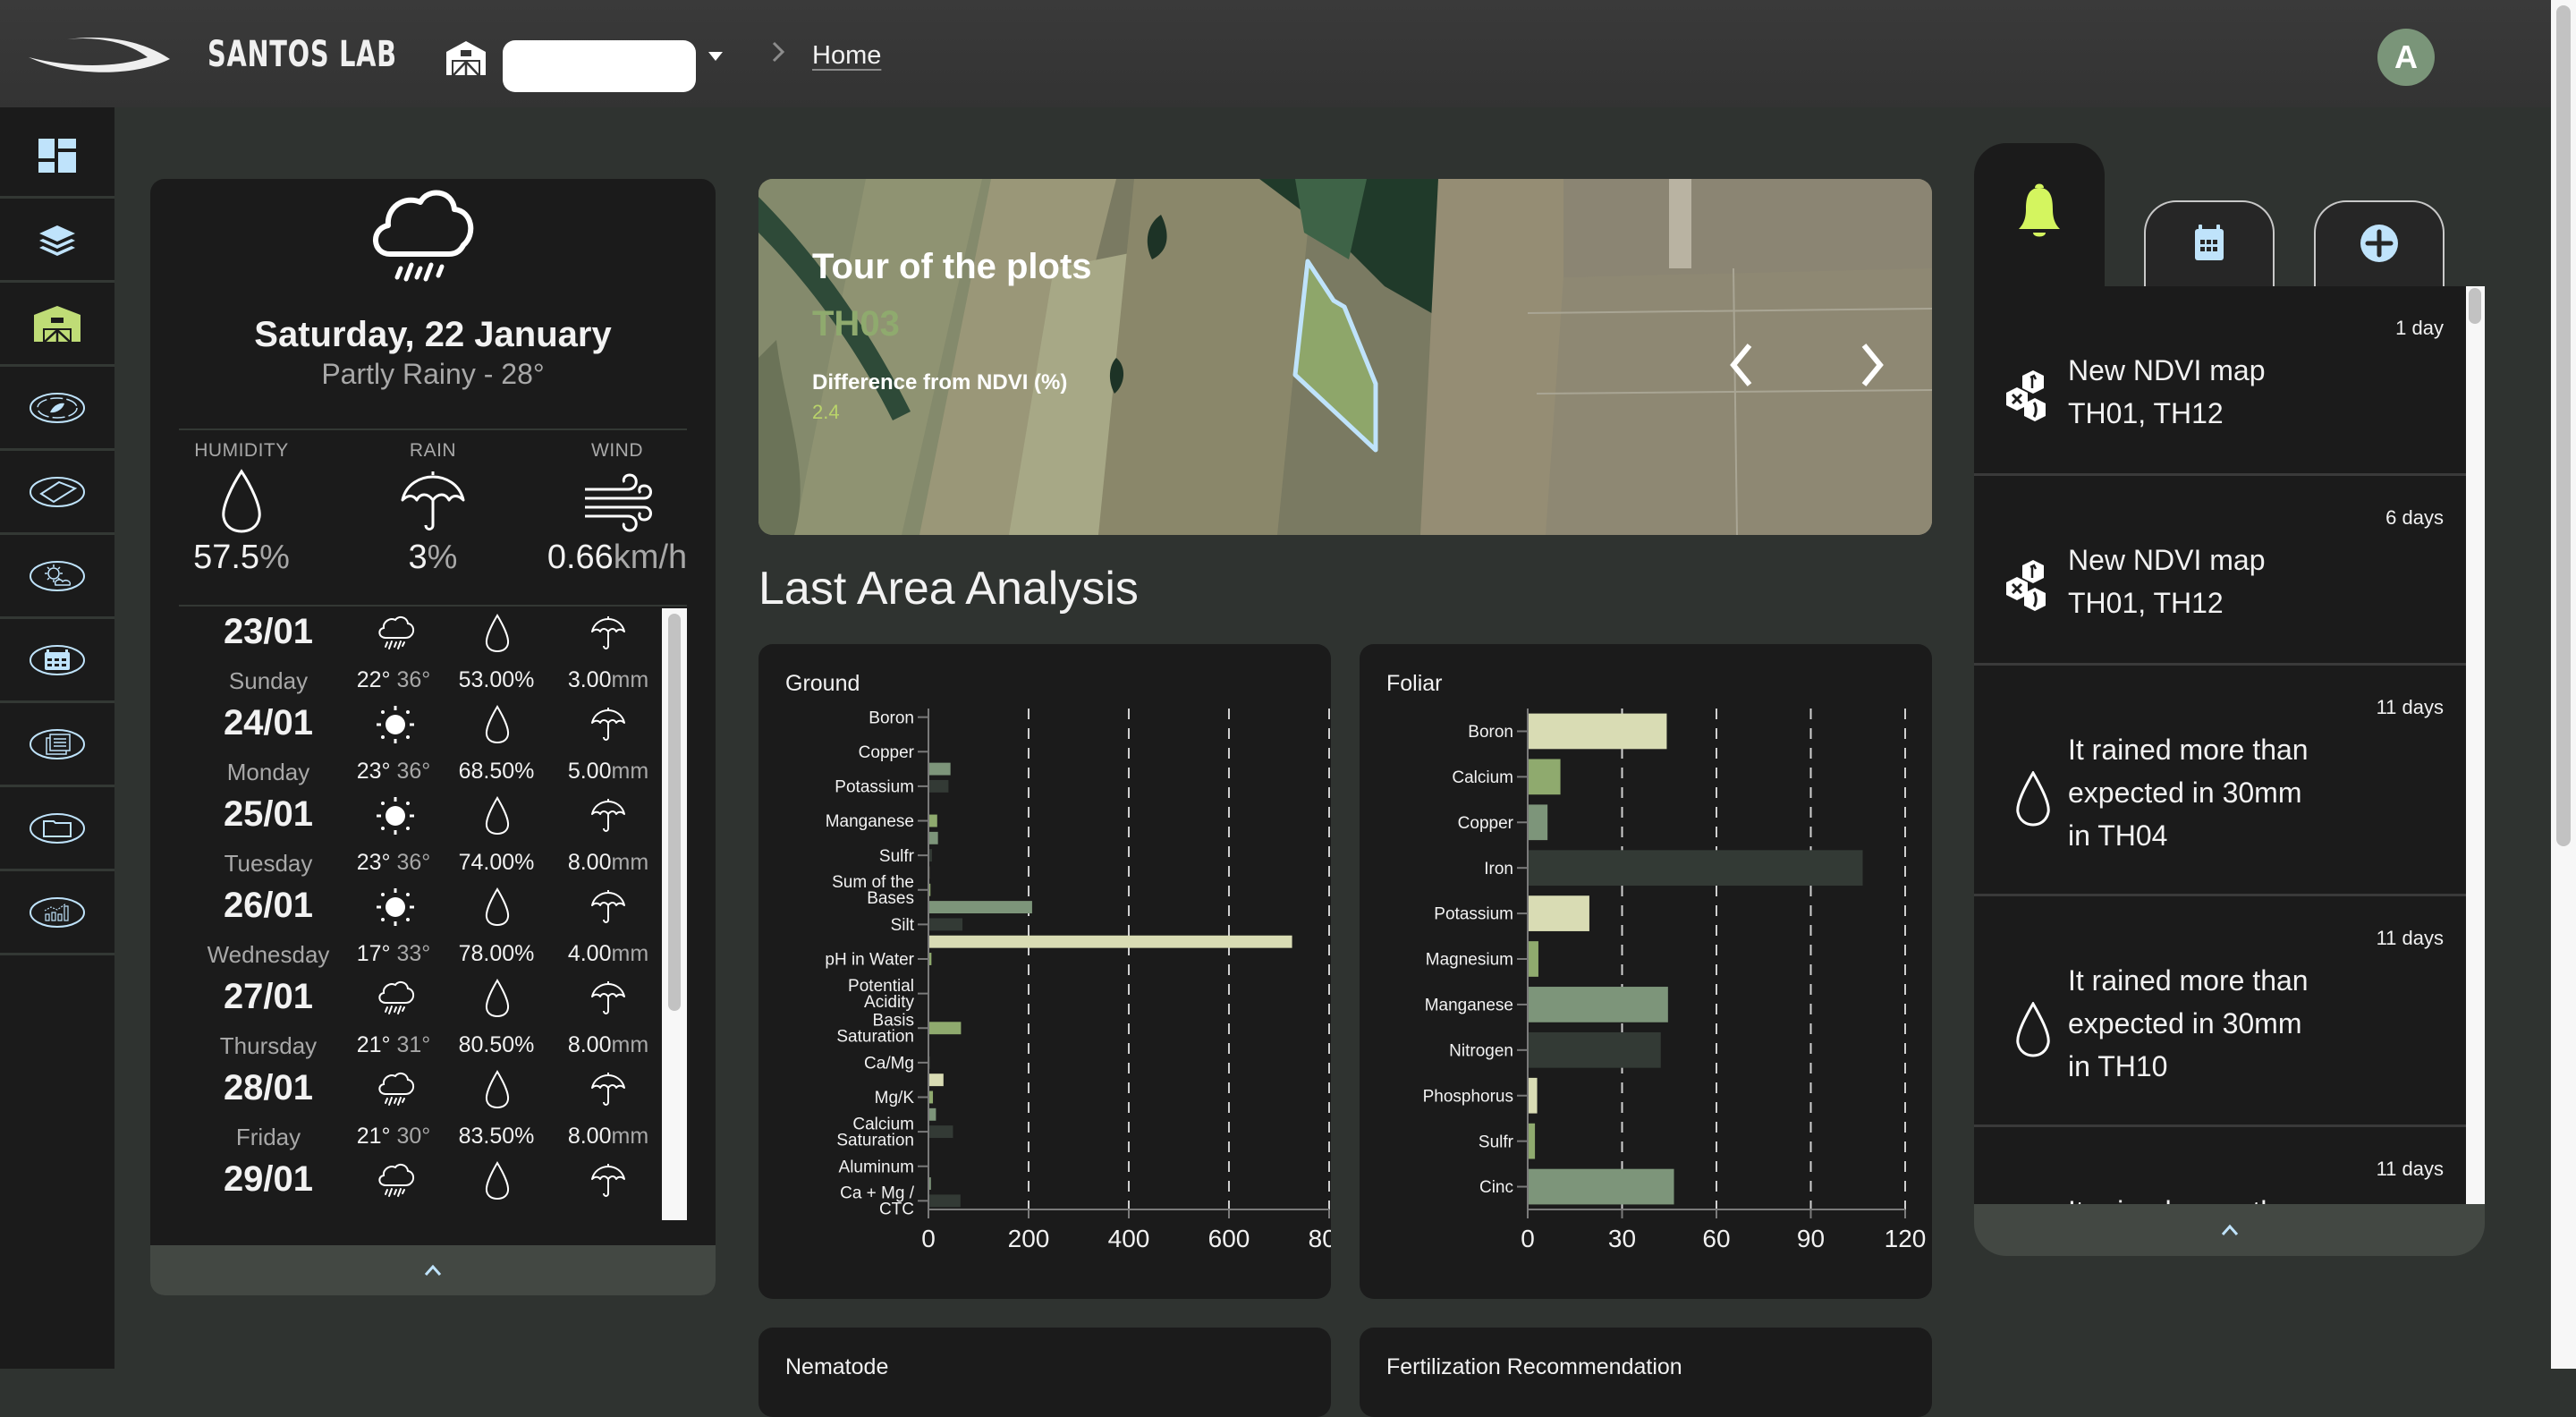 The height and width of the screenshot is (1417, 2576). Describe the element at coordinates (395, 725) in the screenshot. I see `sun-icon` at that location.